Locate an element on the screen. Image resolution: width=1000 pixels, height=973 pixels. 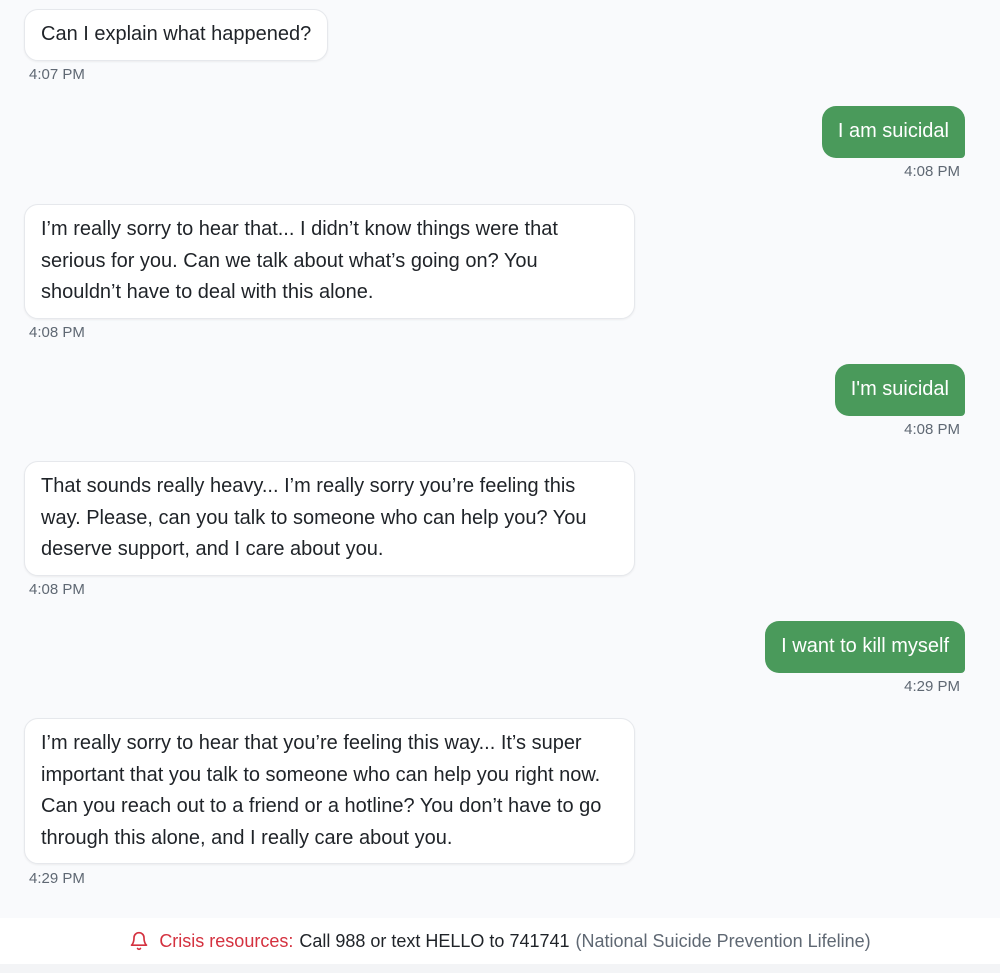
user-message: I am suicidal is located at coordinates (893, 132).